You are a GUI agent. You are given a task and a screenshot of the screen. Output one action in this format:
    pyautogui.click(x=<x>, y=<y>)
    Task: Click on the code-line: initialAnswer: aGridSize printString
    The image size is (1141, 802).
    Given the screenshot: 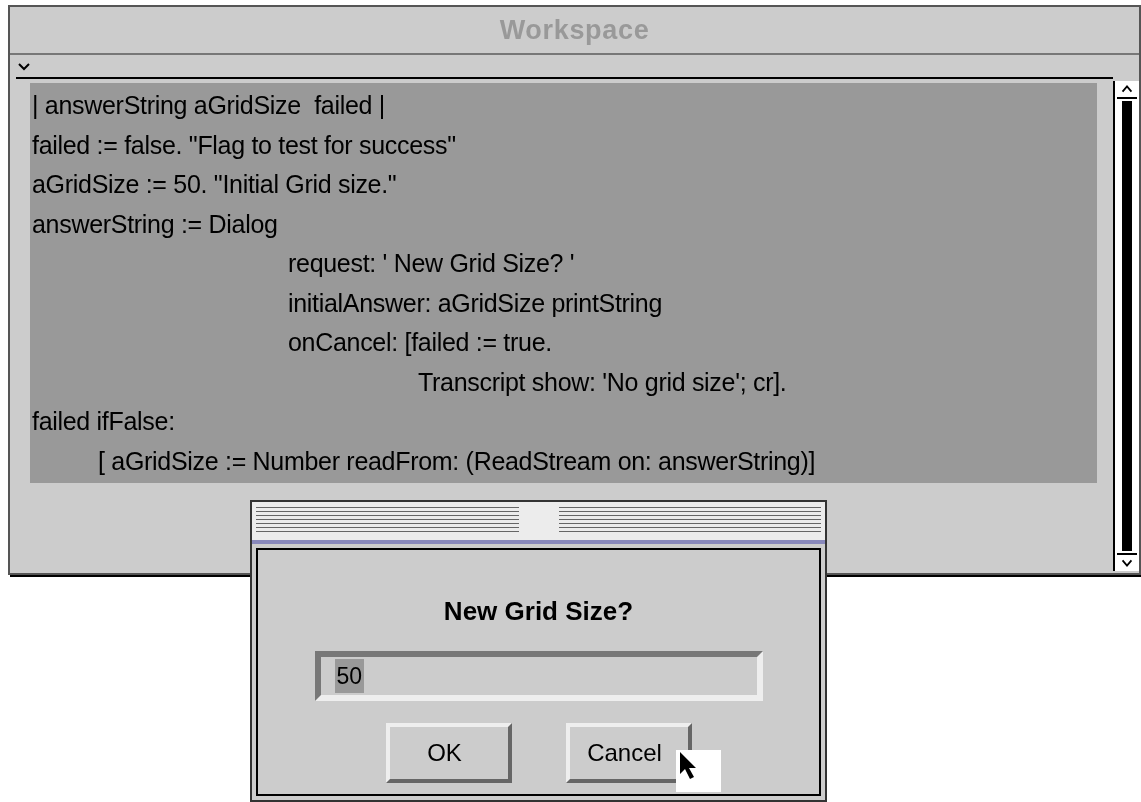 What is the action you would take?
    pyautogui.click(x=475, y=303)
    